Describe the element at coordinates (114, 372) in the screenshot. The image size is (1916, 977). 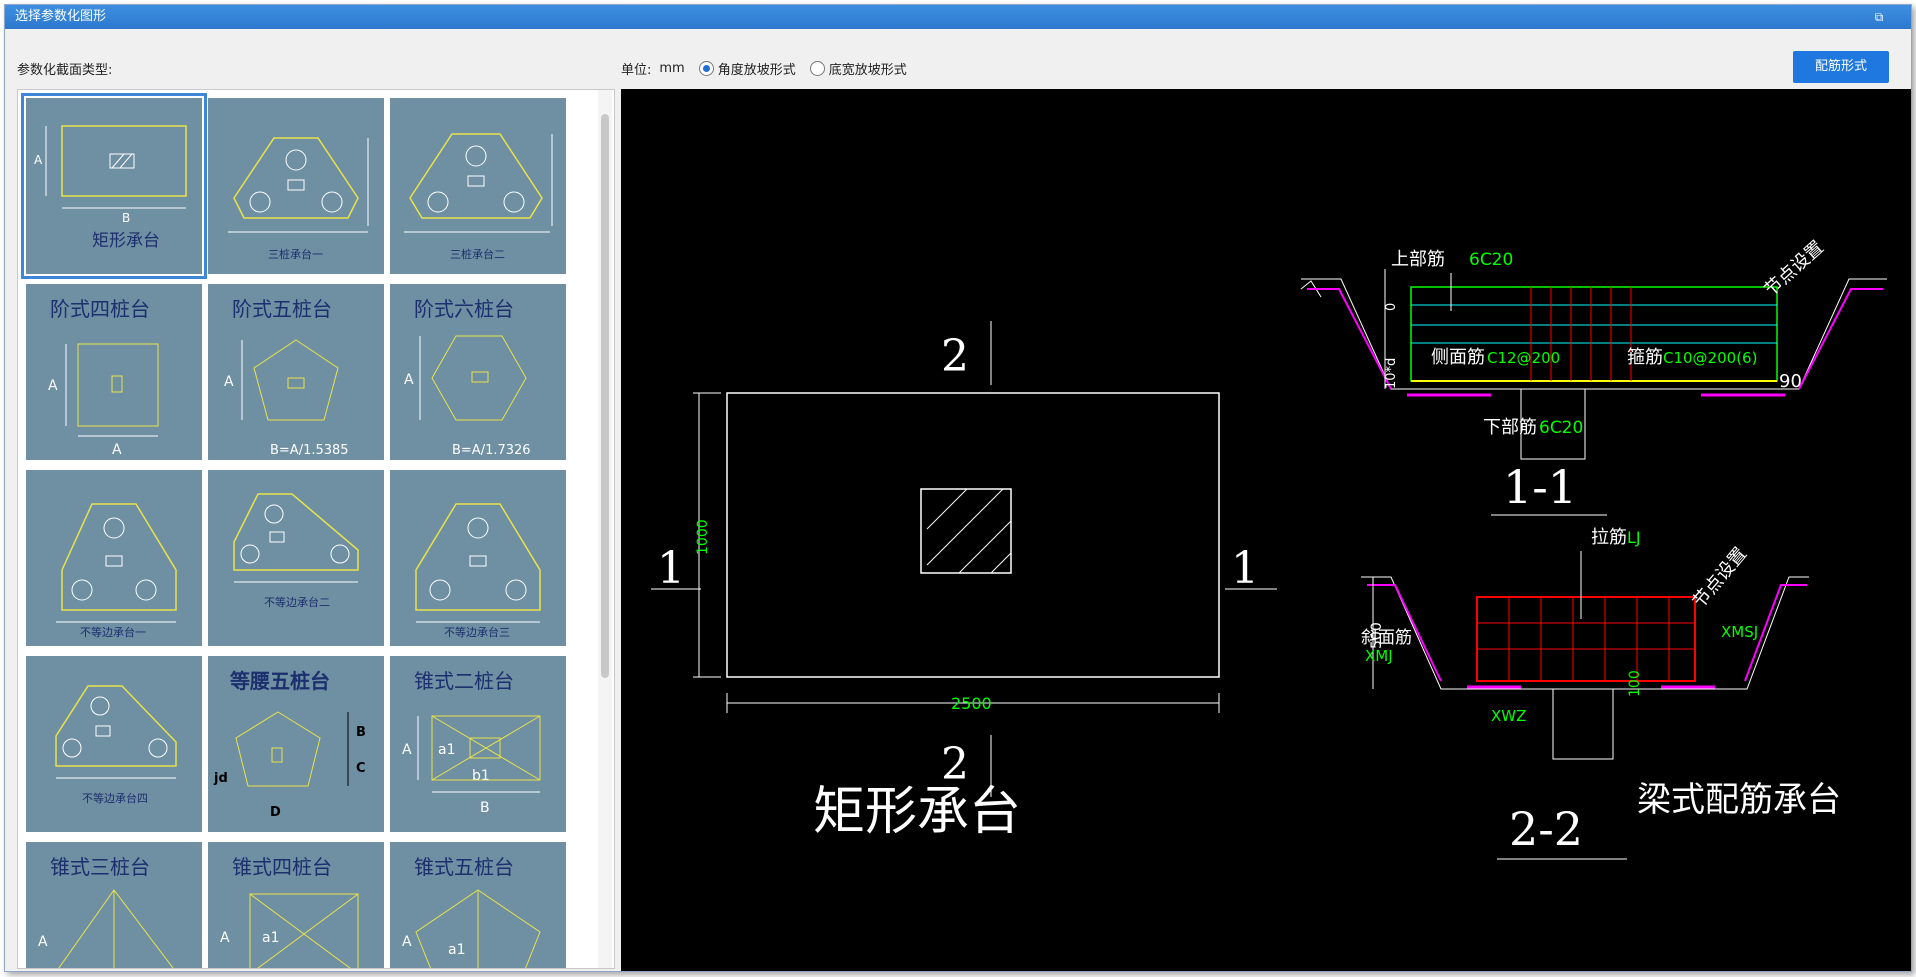
I see `tile-step-4pile: 阶式四桩台 A A` at that location.